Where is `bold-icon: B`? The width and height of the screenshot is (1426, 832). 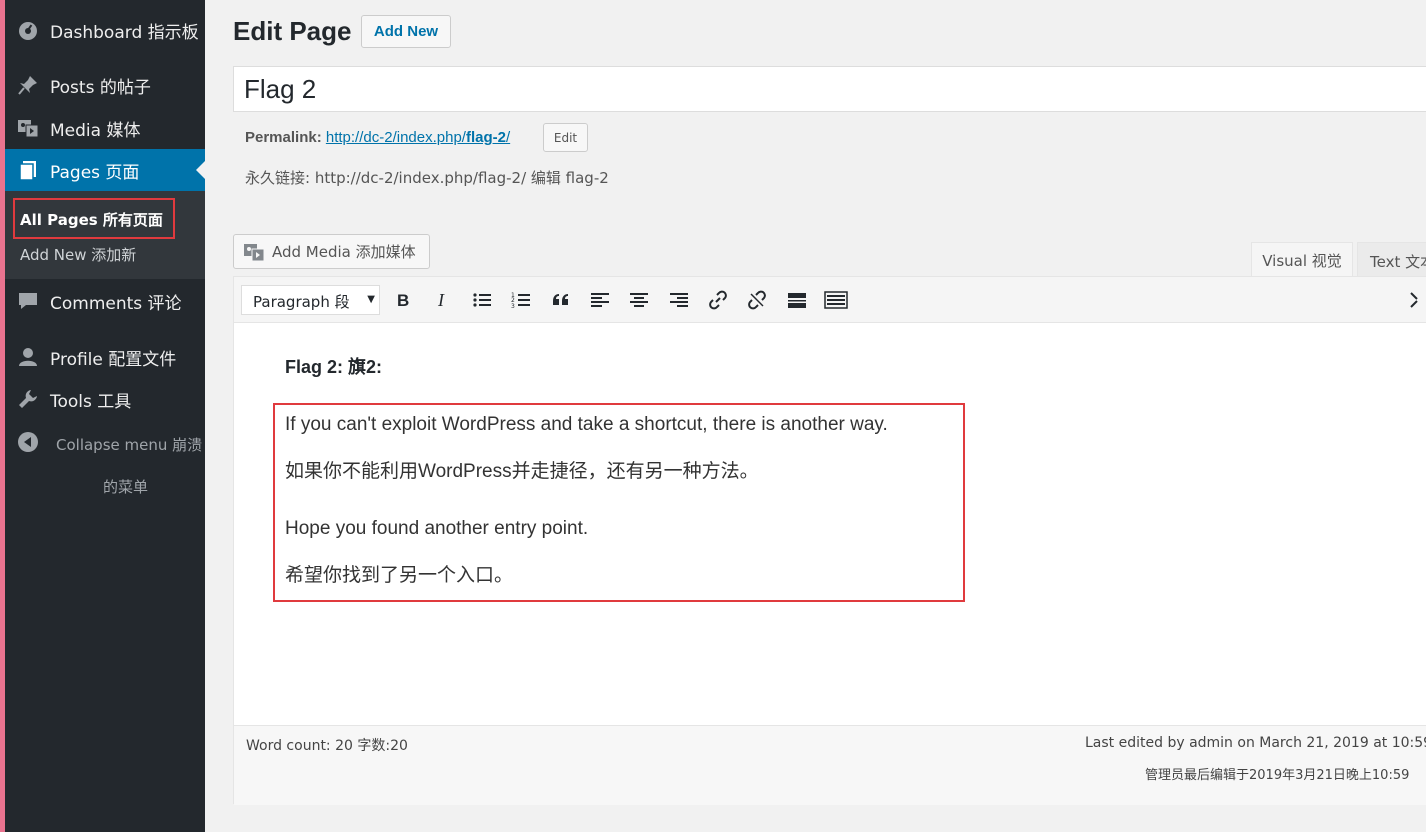 bold-icon: B is located at coordinates (403, 300).